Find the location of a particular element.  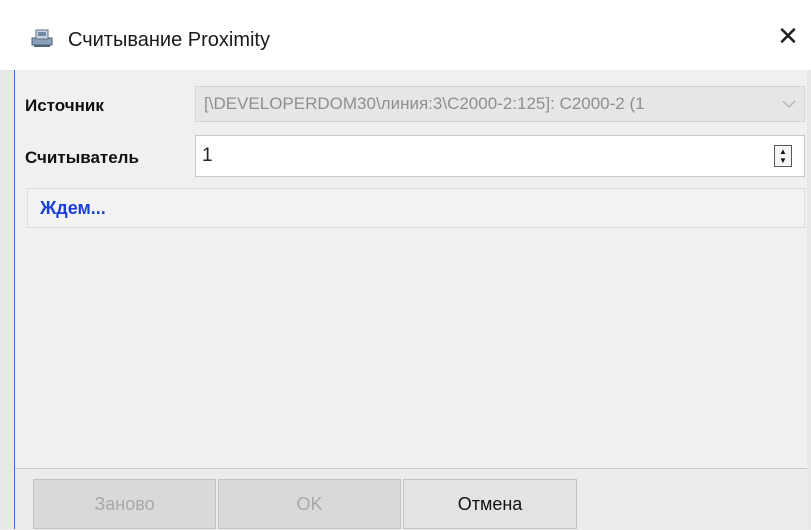

chevron-down-icon is located at coordinates (789, 104).